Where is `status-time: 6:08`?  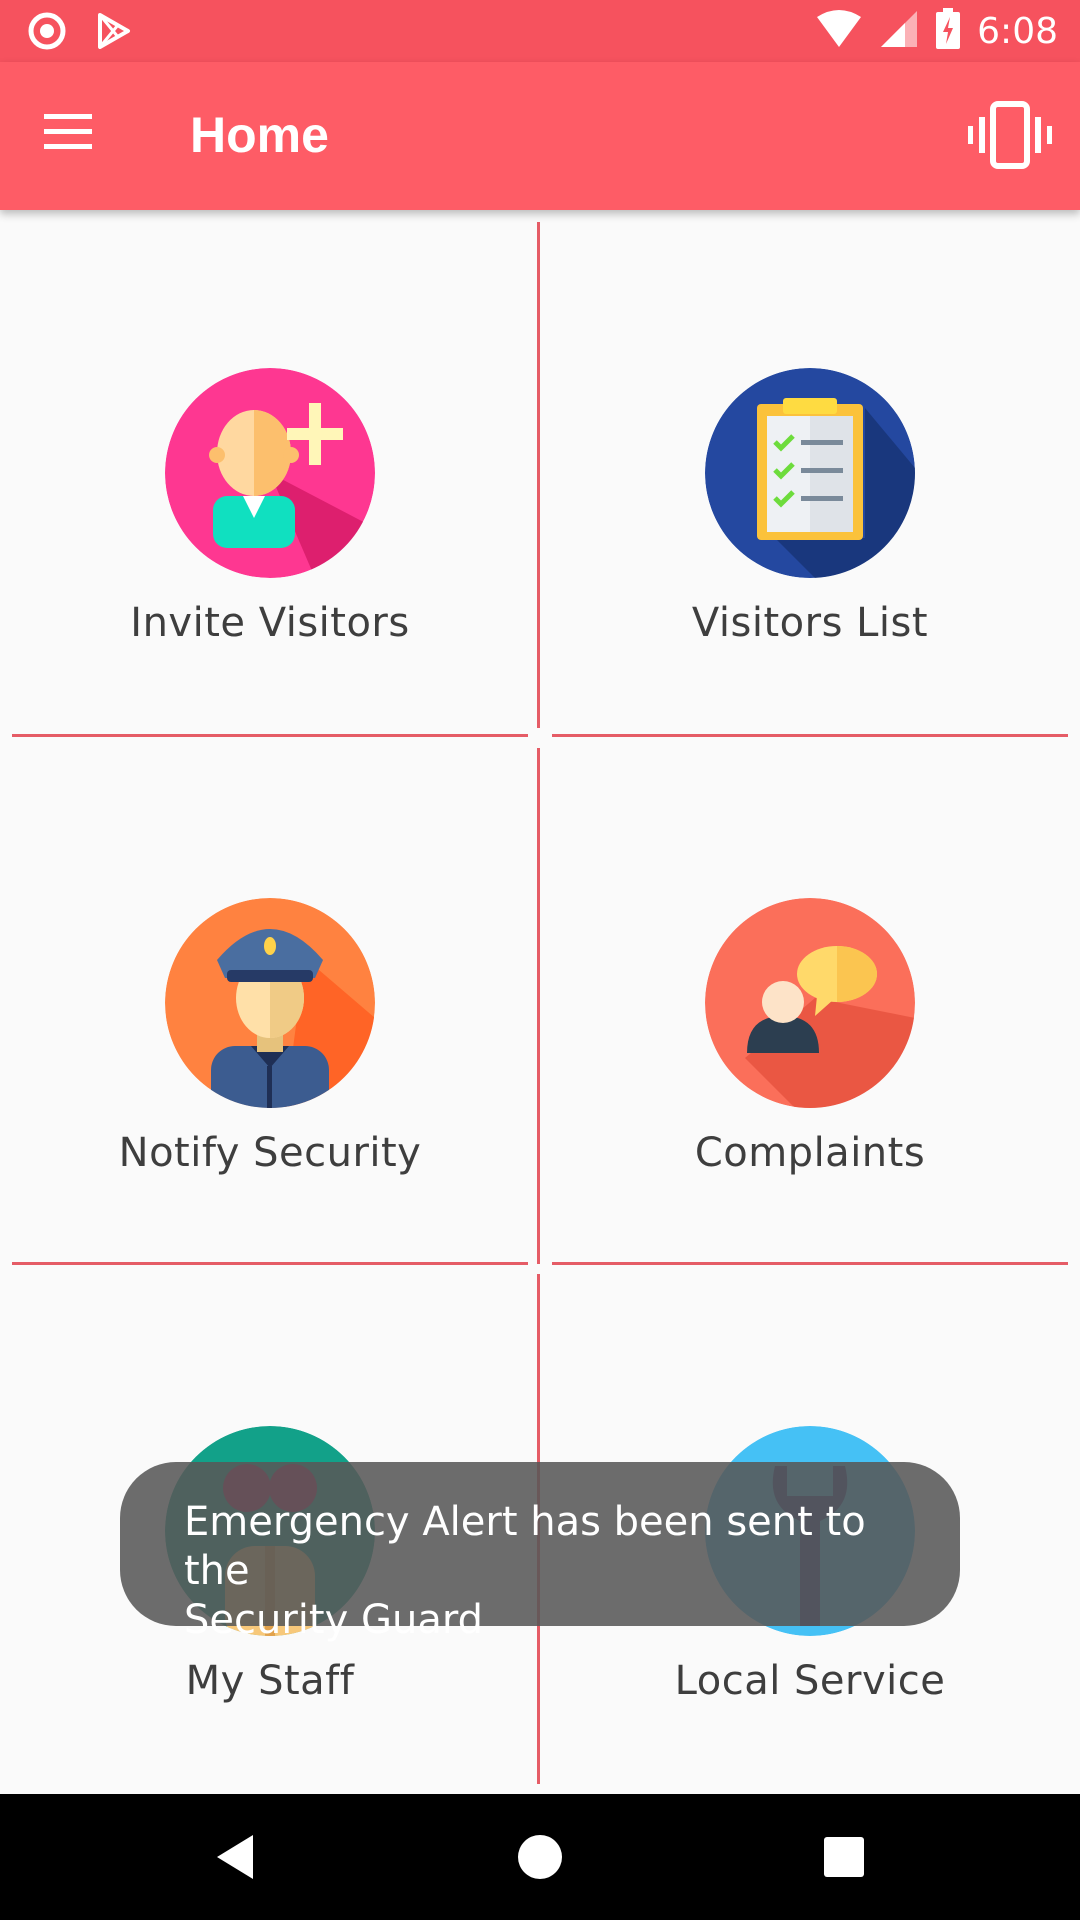 status-time: 6:08 is located at coordinates (1017, 31).